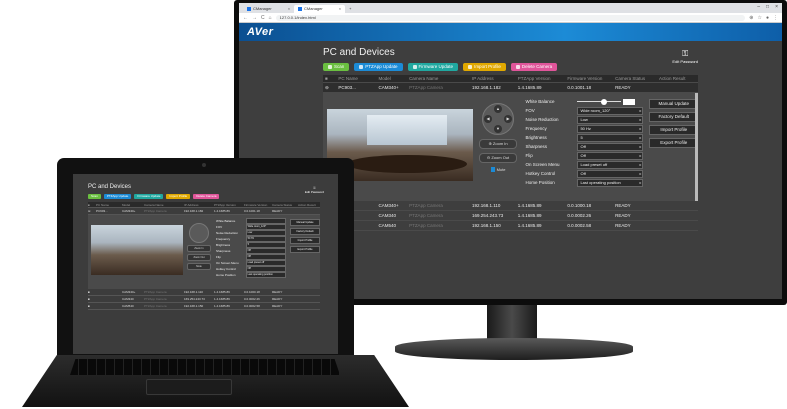 This screenshot has width=787, height=409. Describe the element at coordinates (498, 158) in the screenshot. I see `zoom-out-button: ⊖ Zoom Out` at that location.